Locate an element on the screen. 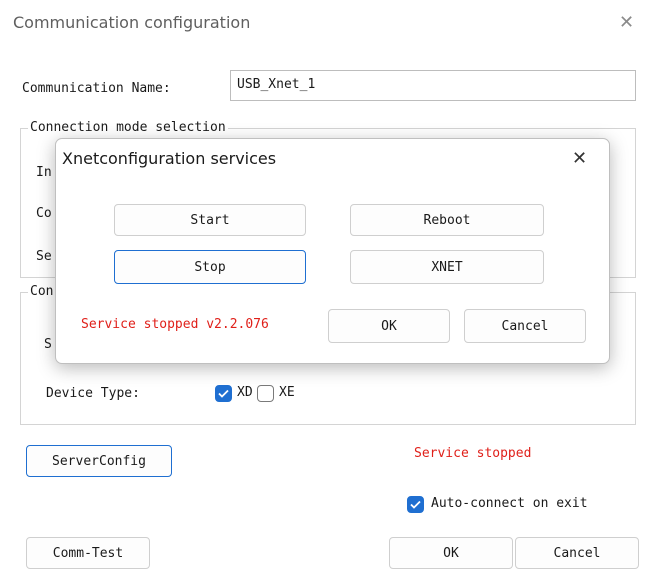 The width and height of the screenshot is (647, 581). connection-mode-row-label-3: Se is located at coordinates (44, 256).